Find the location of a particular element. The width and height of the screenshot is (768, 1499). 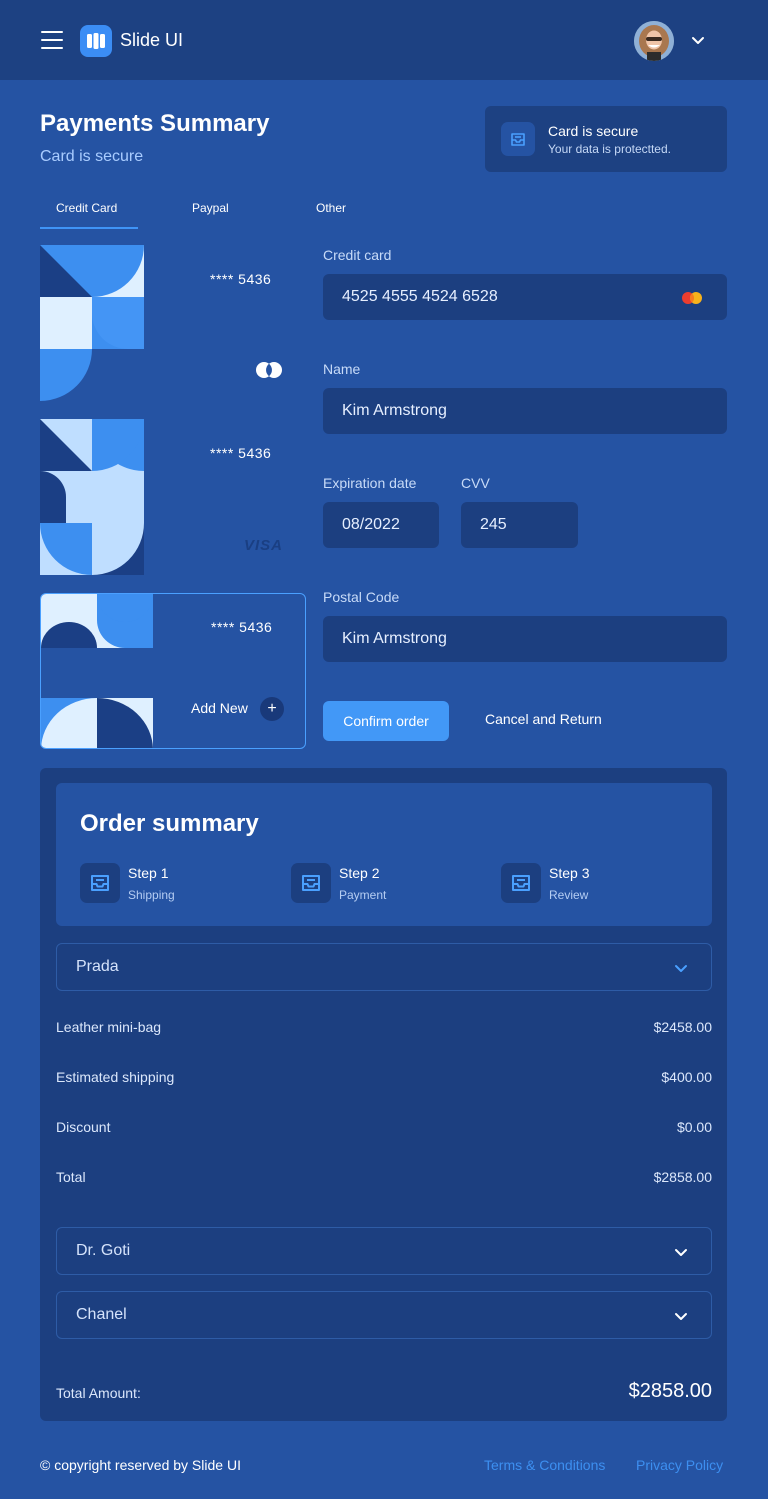

tab-active-indicator is located at coordinates (89, 228).